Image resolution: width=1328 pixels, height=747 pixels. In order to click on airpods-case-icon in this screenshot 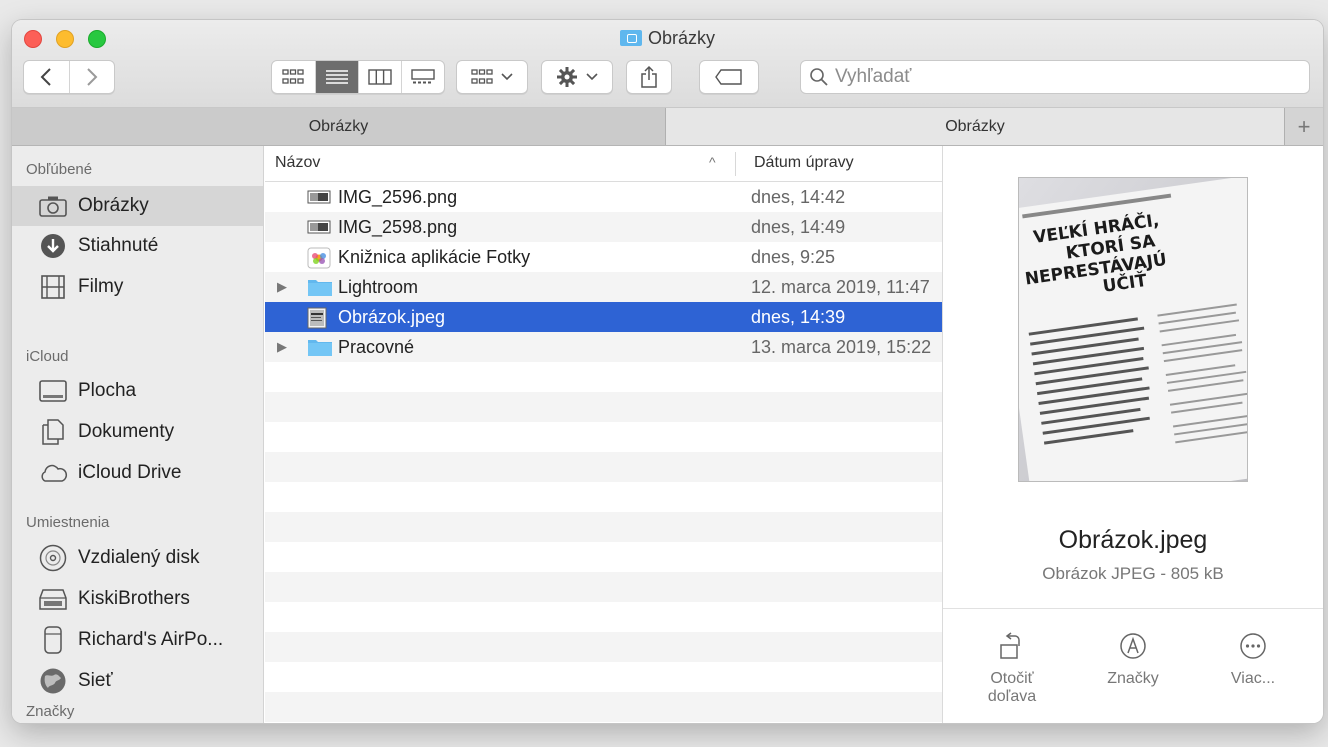, I will do `click(53, 640)`.